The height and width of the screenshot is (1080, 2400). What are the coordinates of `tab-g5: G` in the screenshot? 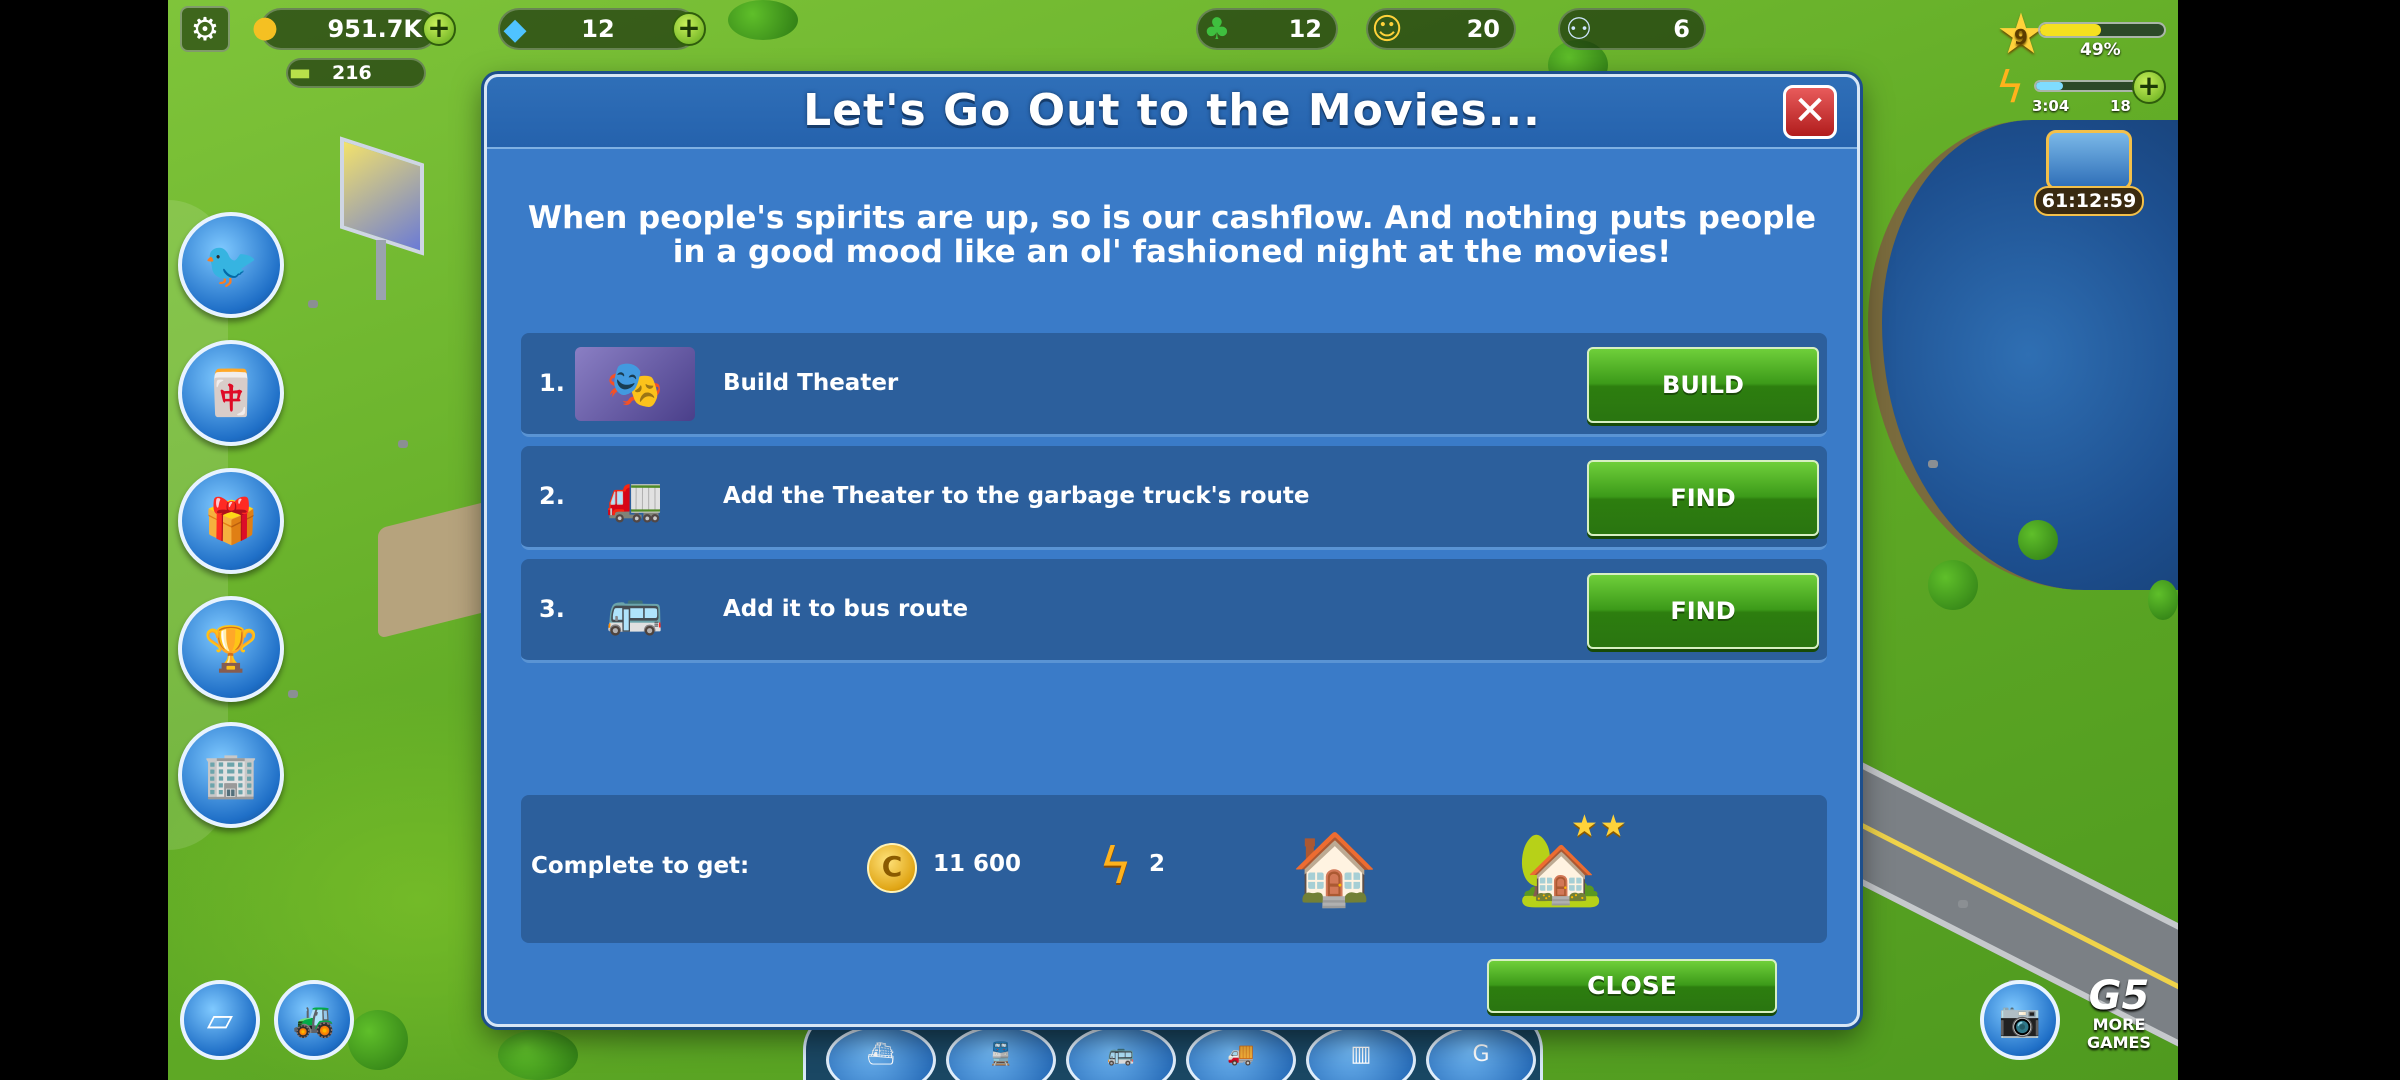 It's located at (1481, 1052).